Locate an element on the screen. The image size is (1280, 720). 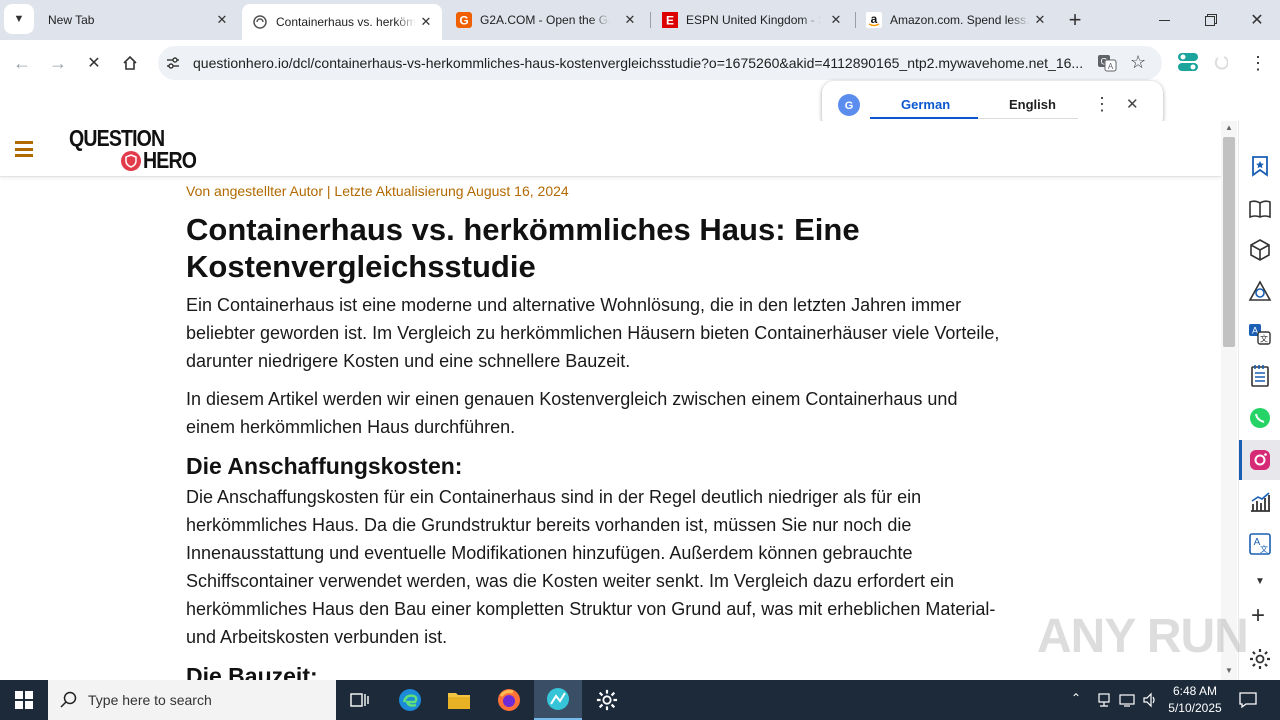
tab-espn: E ESPN United Kingdom - Scores ✕ is located at coordinates (752, 20).